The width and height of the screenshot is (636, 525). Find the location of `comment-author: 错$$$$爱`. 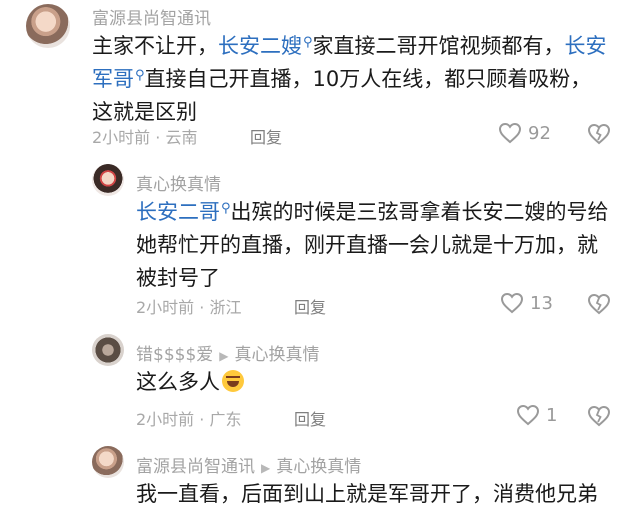

comment-author: 错$$$$爱 is located at coordinates (174, 355).